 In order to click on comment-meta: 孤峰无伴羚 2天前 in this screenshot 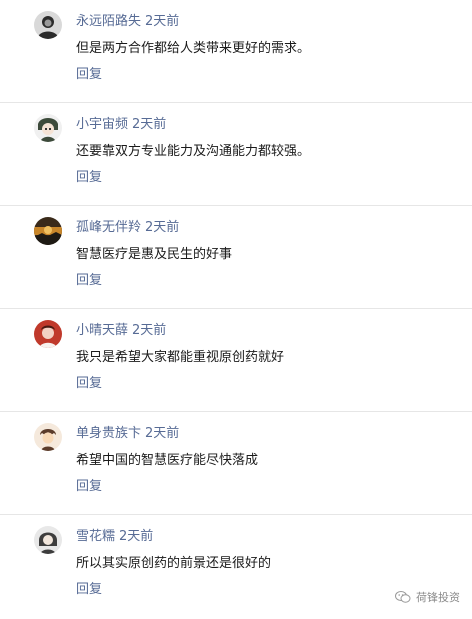, I will do `click(127, 228)`.